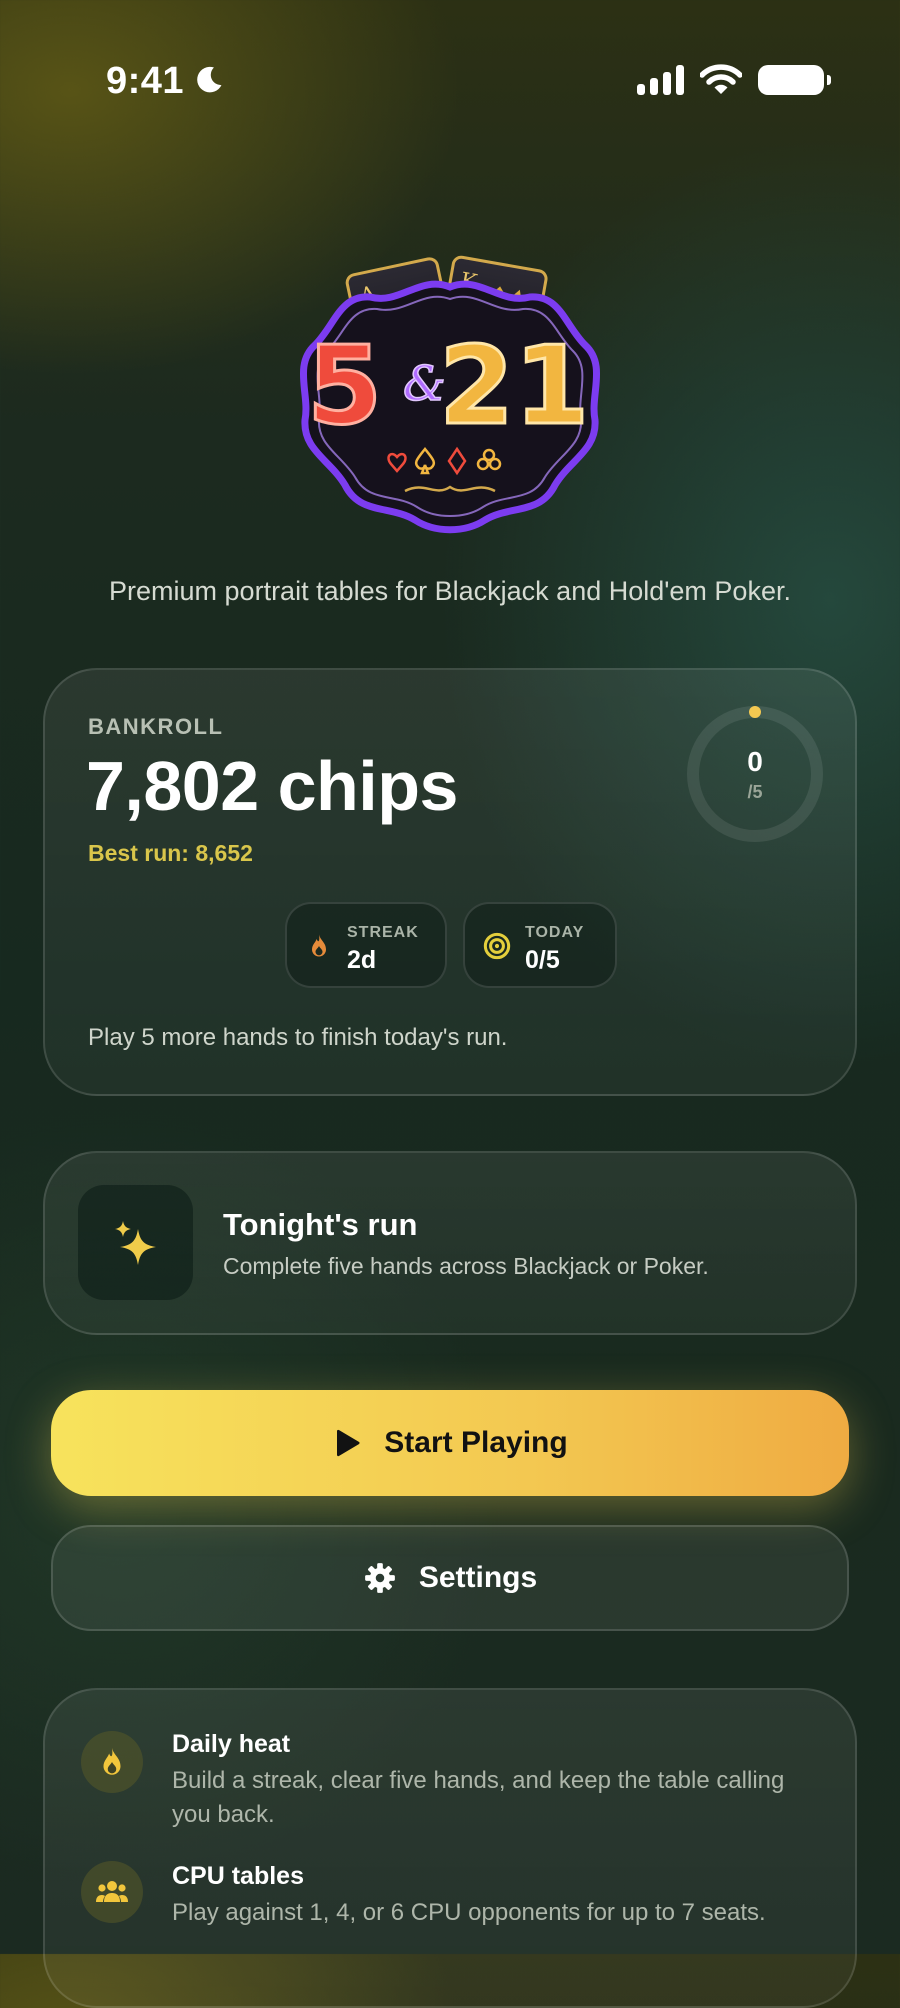 The height and width of the screenshot is (2008, 900). What do you see at coordinates (660, 80) in the screenshot?
I see `cellular-signal-icon` at bounding box center [660, 80].